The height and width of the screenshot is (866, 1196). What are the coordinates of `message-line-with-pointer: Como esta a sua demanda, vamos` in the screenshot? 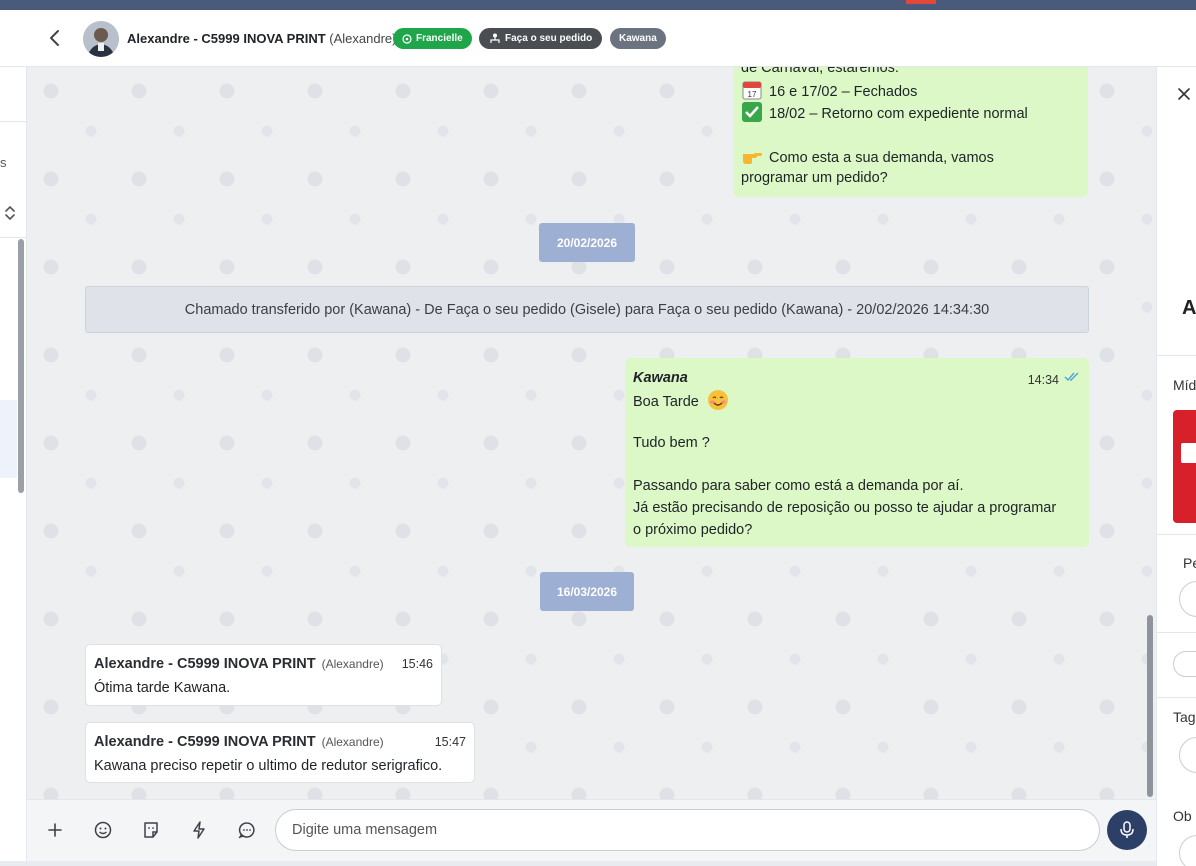 It's located at (910, 156).